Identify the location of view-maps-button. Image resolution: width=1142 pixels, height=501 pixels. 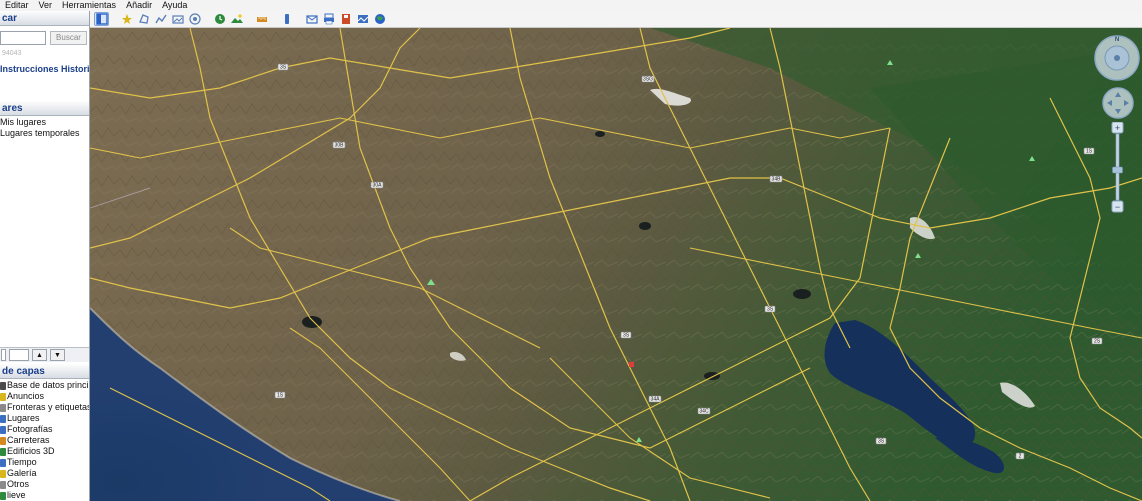
(362, 19).